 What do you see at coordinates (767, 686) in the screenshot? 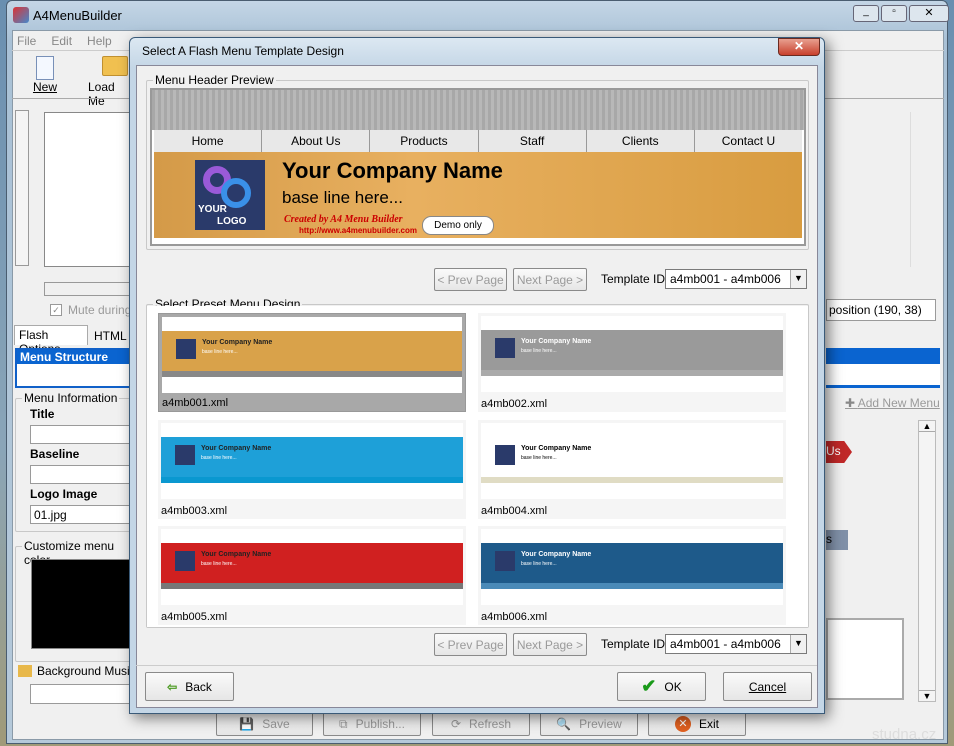
I see `cancel-button: Cancel` at bounding box center [767, 686].